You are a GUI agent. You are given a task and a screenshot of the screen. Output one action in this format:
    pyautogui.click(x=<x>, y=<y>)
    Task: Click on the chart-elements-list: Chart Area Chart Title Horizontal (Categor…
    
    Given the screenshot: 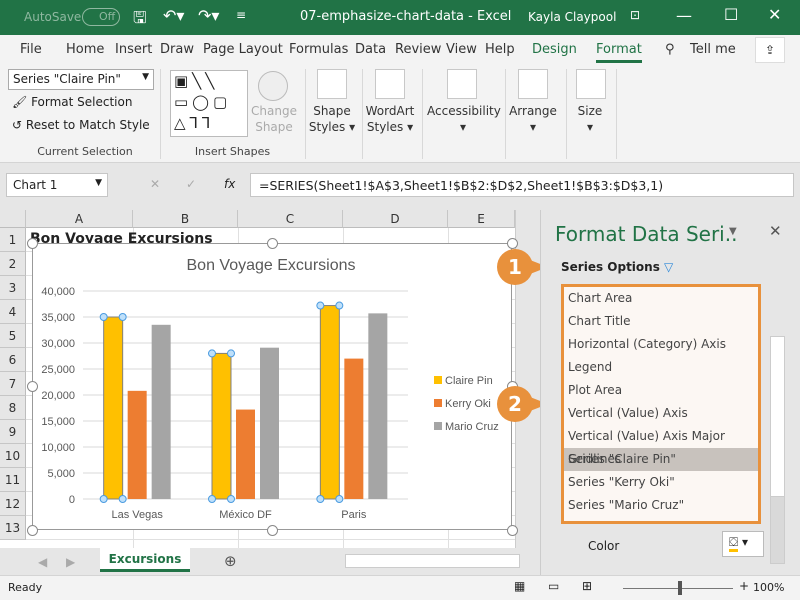 What is the action you would take?
    pyautogui.click(x=661, y=404)
    